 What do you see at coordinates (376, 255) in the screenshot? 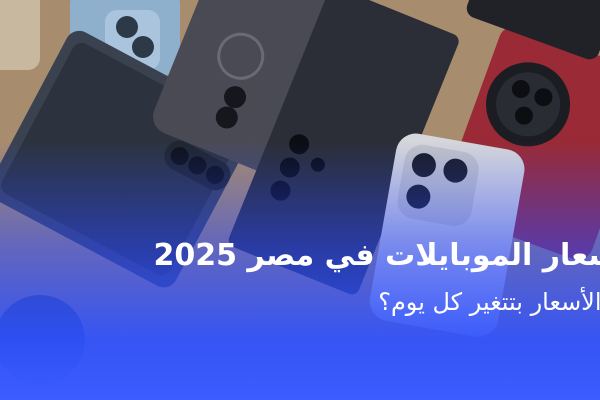
I see `headline-line-1: أسعار الموبايلات في مصر 2025` at bounding box center [376, 255].